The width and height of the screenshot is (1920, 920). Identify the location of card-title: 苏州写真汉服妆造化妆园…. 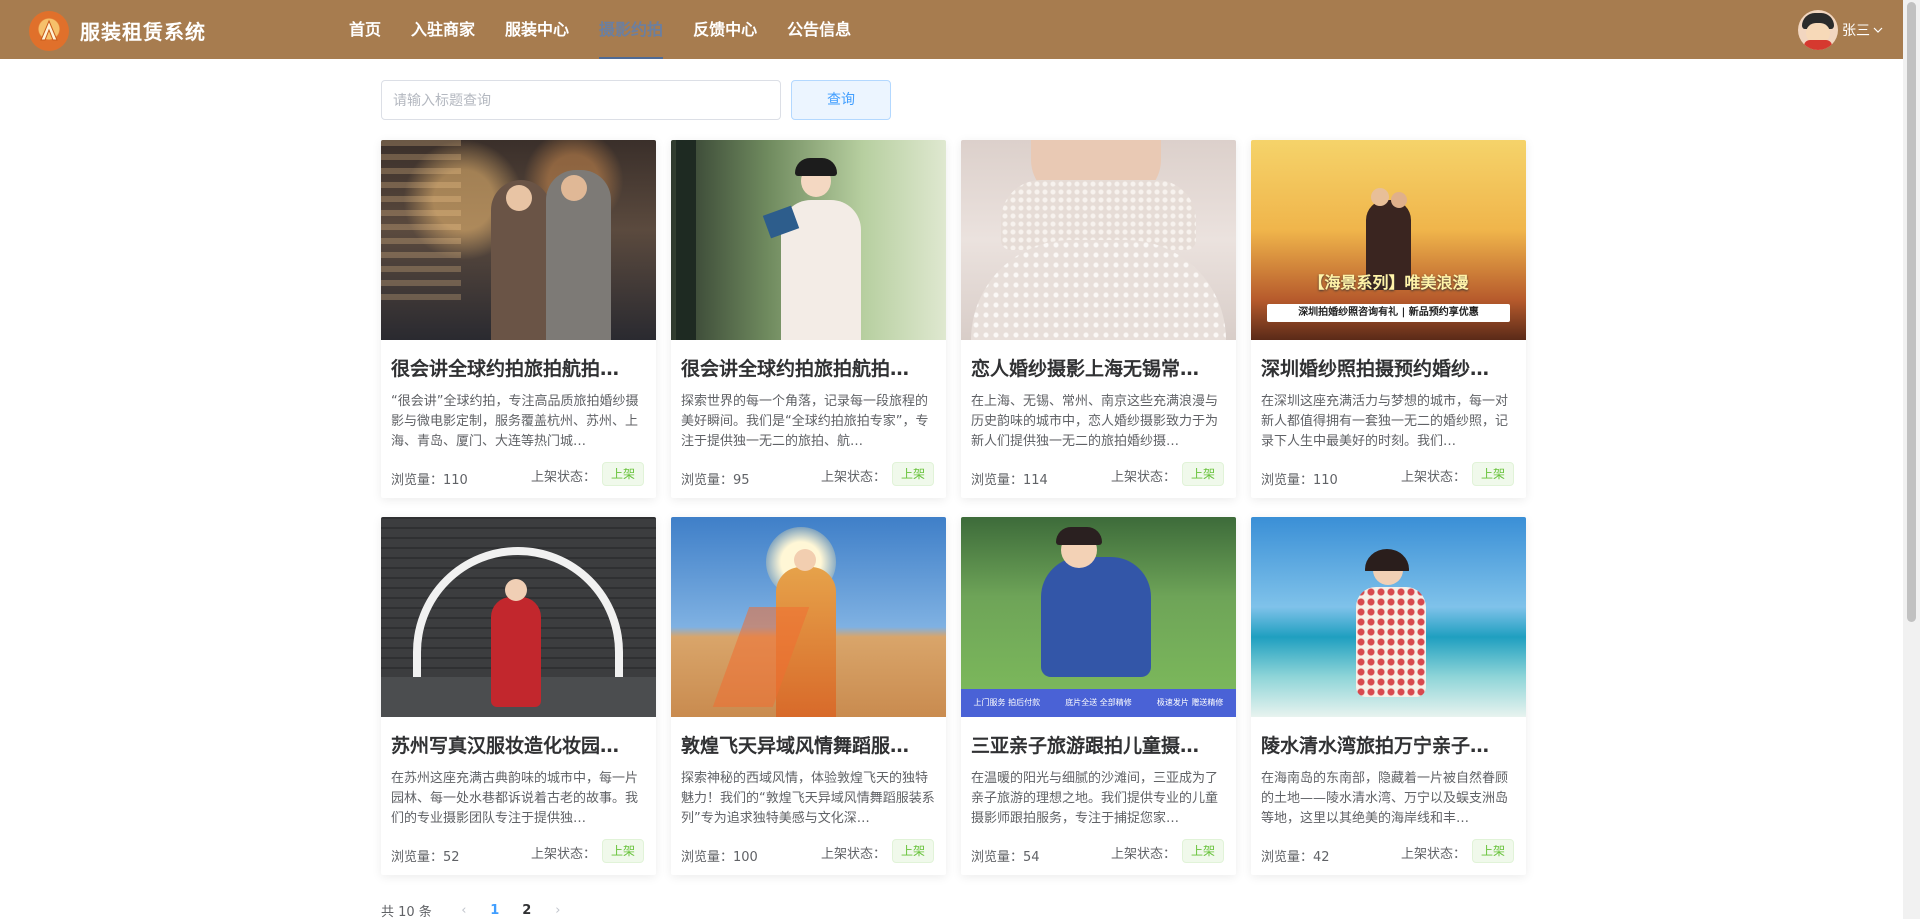
(519, 744).